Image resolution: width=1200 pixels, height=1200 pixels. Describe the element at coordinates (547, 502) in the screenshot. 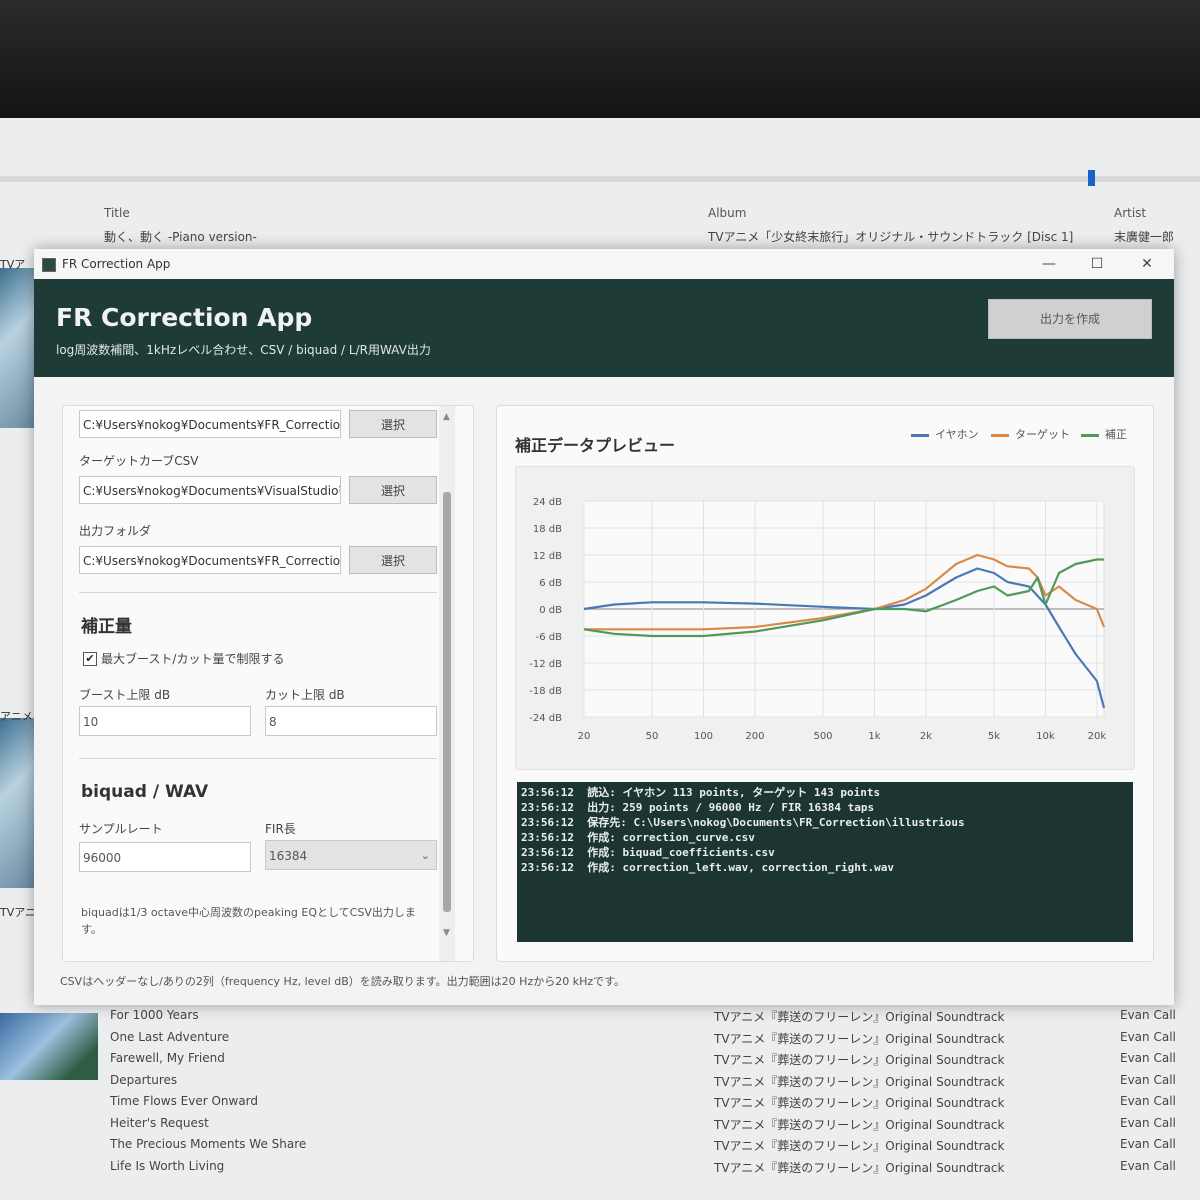

I see `y-tick-label: 24 dB` at that location.